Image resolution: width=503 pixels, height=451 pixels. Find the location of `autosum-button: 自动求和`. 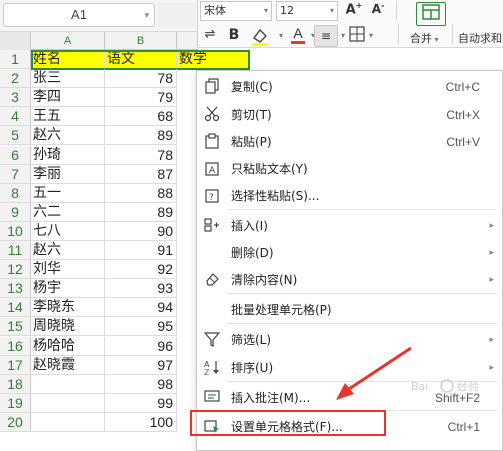

autosum-button: 自动求和 is located at coordinates (480, 38).